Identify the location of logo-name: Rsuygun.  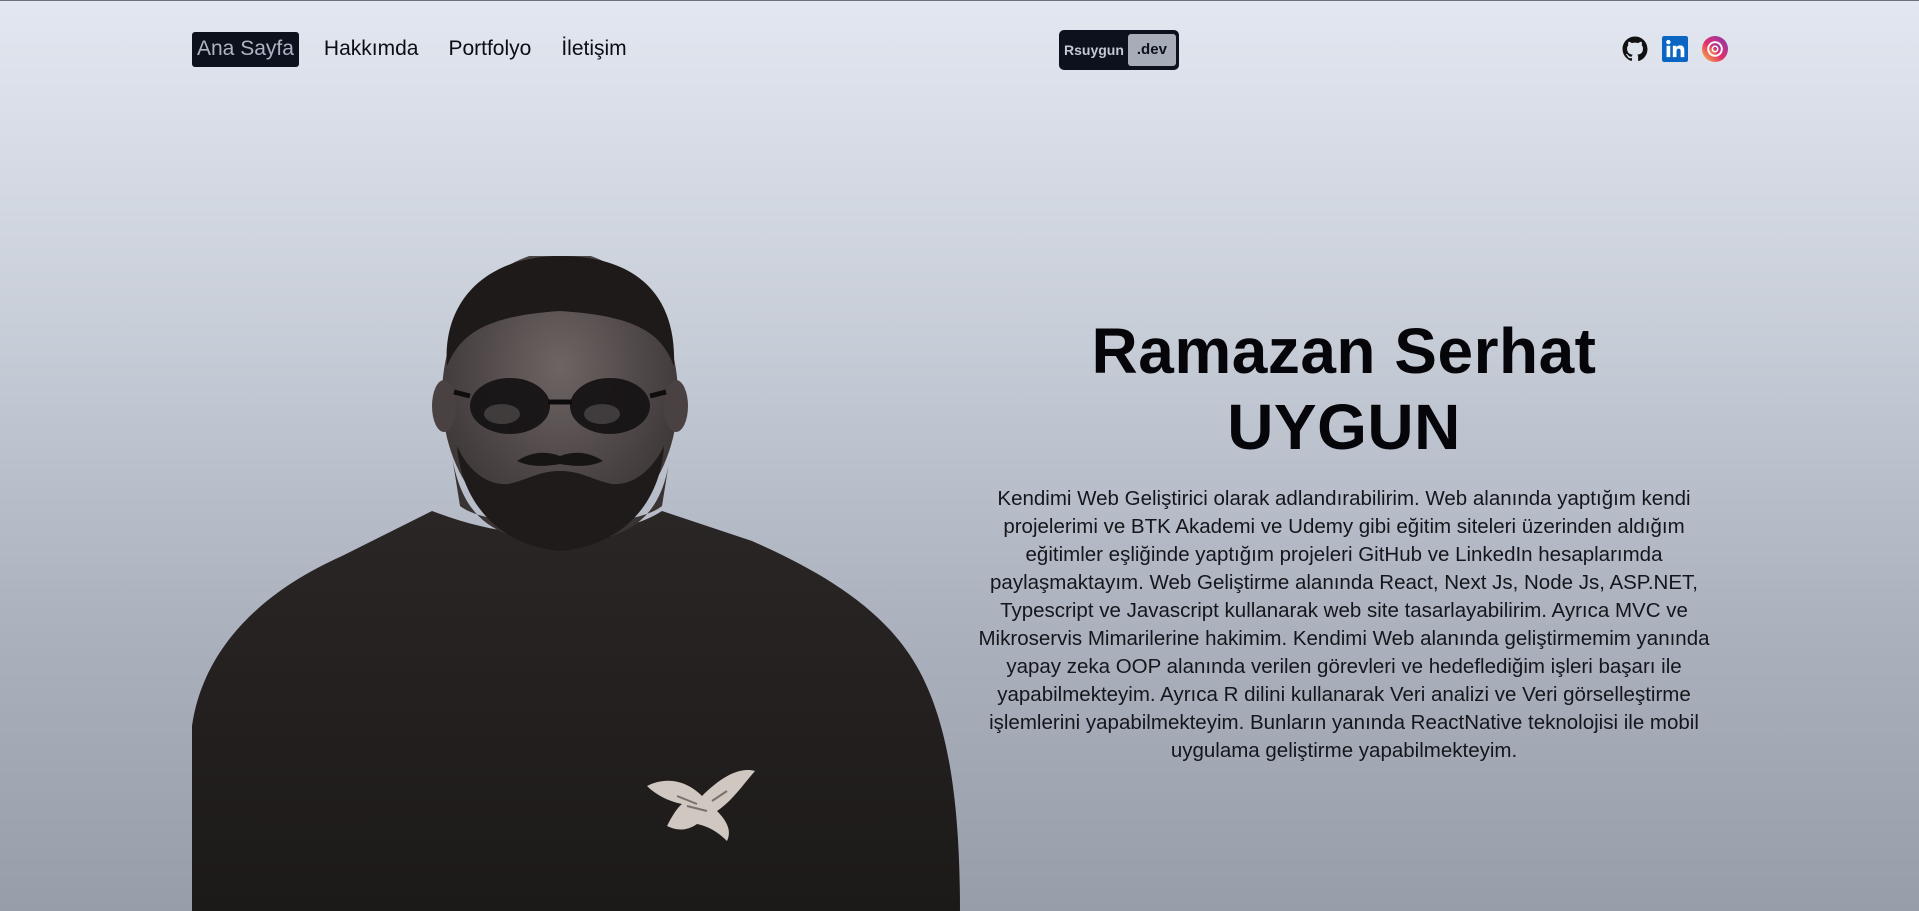
(1094, 50).